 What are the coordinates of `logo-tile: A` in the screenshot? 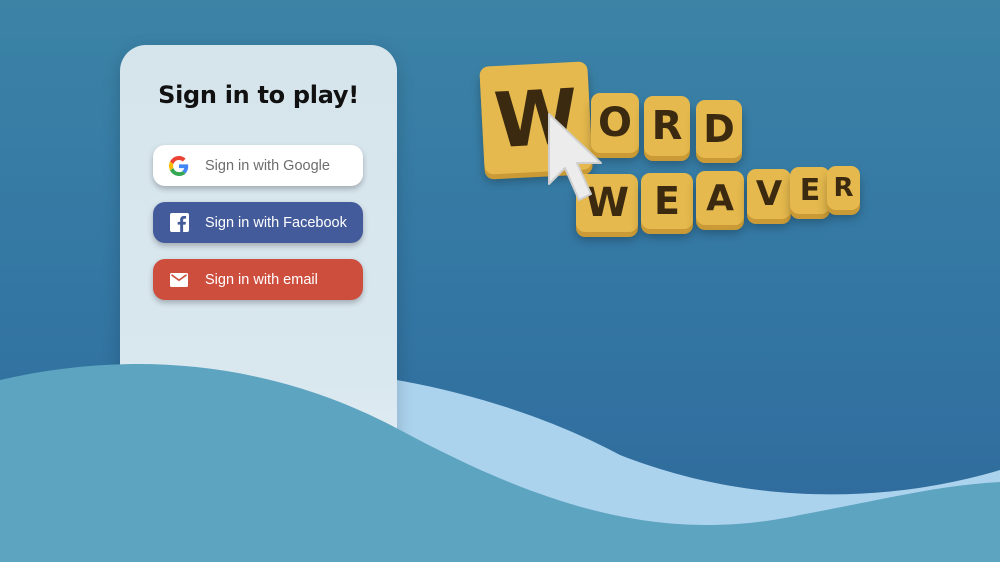 It's located at (720, 198).